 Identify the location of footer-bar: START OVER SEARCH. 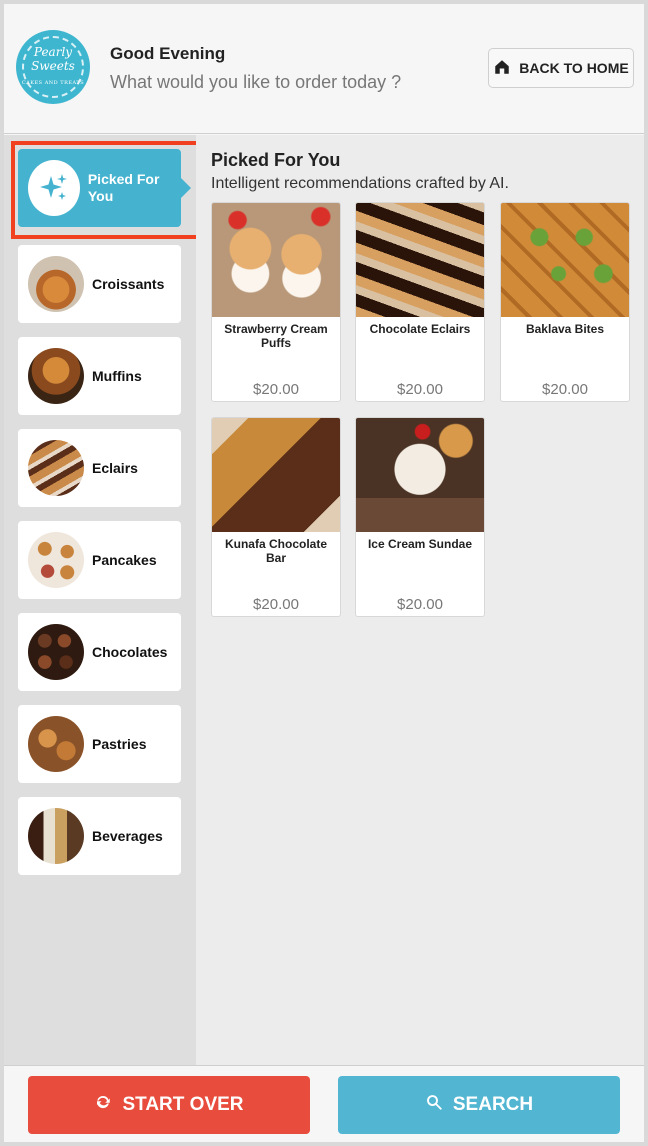
(324, 1103).